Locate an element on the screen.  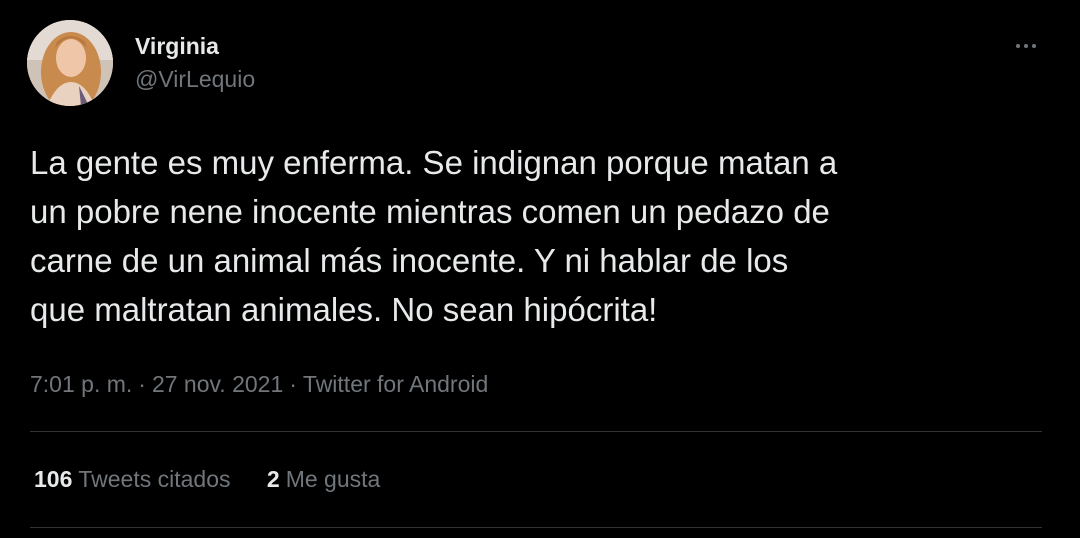
quote-tweets-stat: 106 Tweets citados is located at coordinates (132, 479).